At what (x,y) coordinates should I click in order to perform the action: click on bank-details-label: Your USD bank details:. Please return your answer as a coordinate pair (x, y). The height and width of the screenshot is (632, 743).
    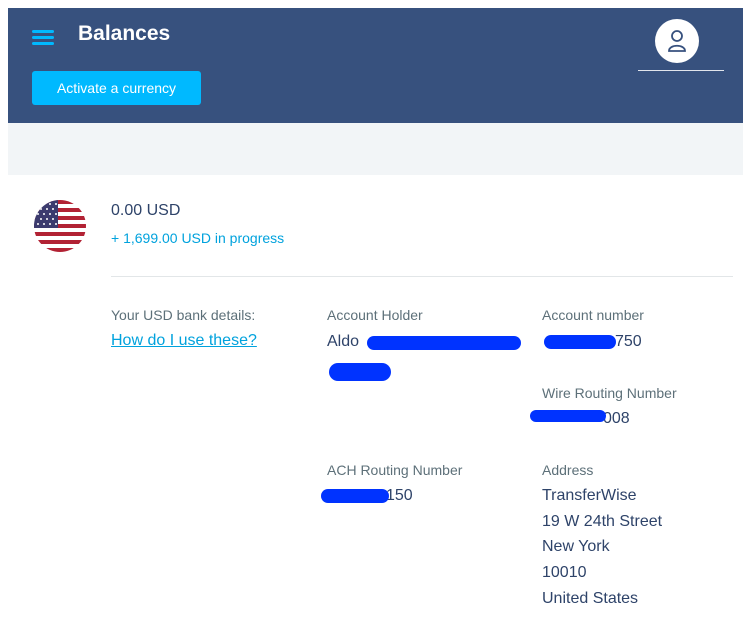
    Looking at the image, I should click on (183, 315).